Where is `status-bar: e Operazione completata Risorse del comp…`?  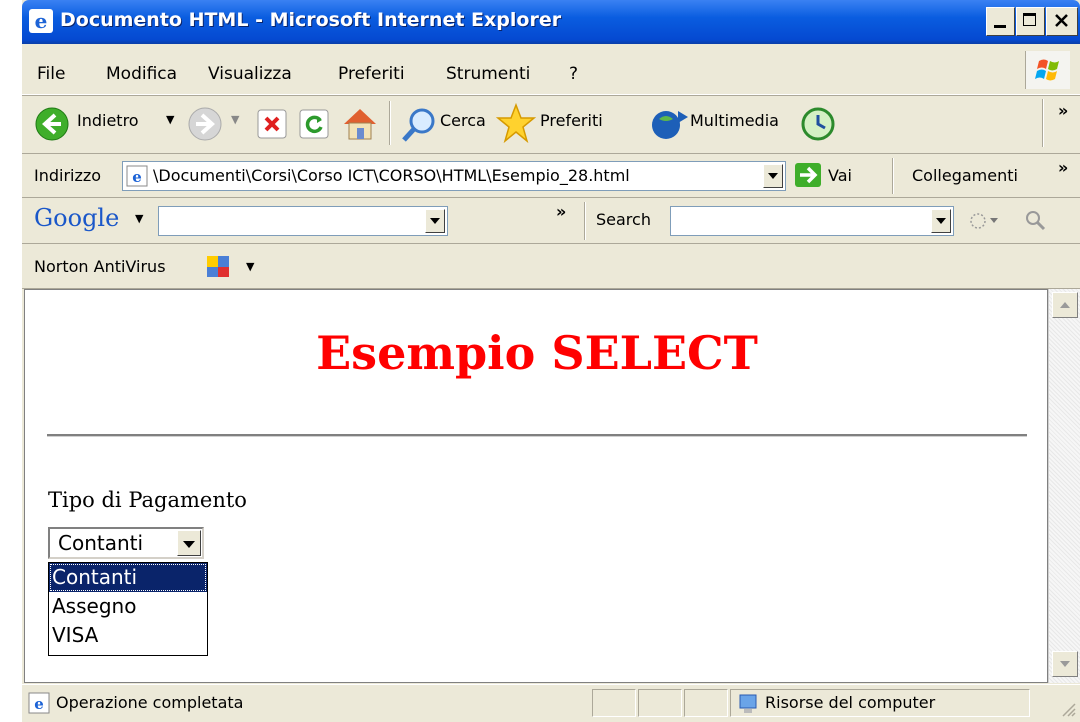 status-bar: e Operazione completata Risorse del comp… is located at coordinates (551, 703).